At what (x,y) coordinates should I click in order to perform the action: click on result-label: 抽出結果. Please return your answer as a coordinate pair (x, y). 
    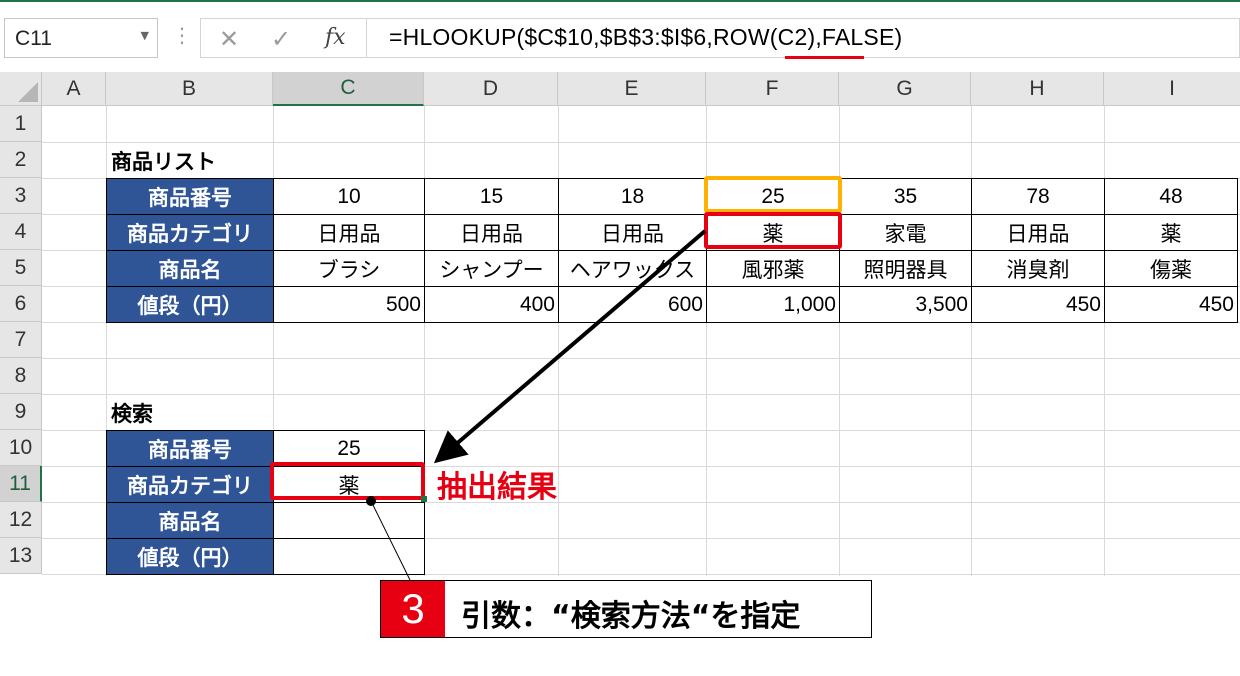
    Looking at the image, I should click on (497, 487).